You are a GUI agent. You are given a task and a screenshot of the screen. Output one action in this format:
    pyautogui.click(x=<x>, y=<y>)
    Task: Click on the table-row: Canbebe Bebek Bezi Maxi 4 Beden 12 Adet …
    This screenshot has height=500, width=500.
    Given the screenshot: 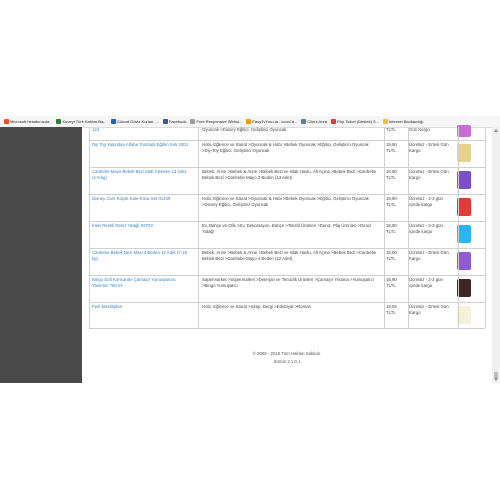 What is the action you would take?
    pyautogui.click(x=287, y=262)
    